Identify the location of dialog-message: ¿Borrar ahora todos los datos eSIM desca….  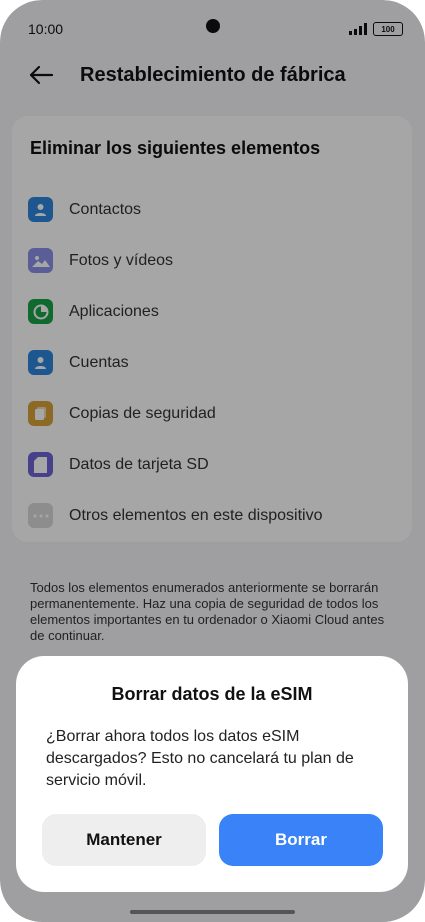
(200, 758).